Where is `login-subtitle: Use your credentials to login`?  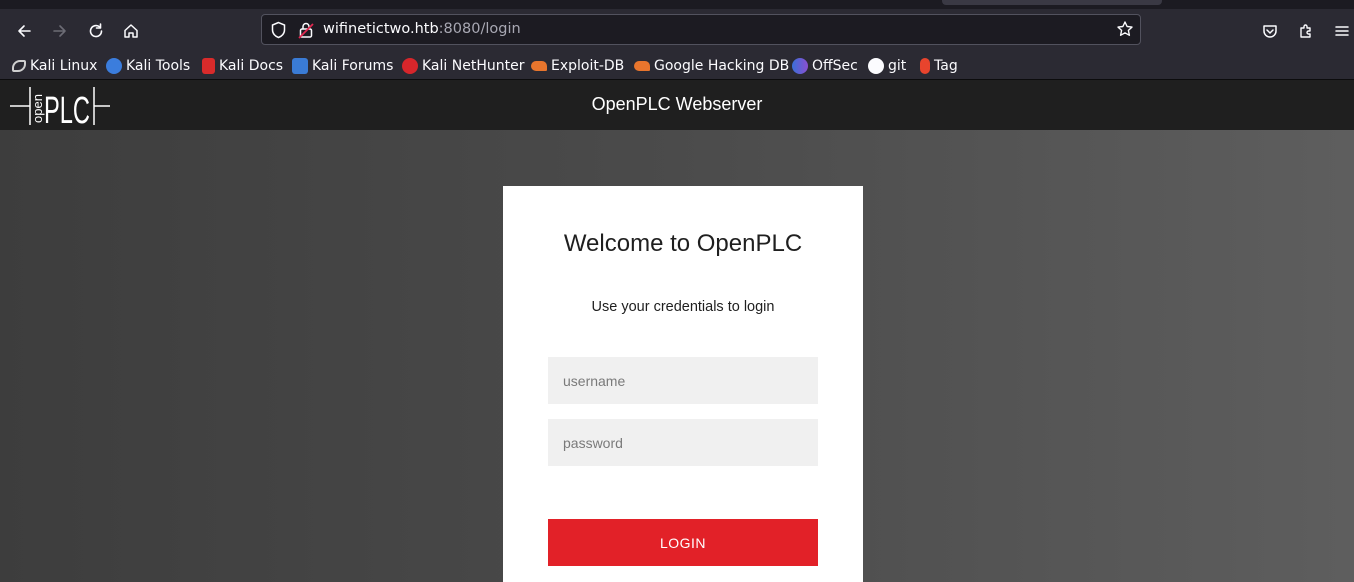
login-subtitle: Use your credentials to login is located at coordinates (683, 307).